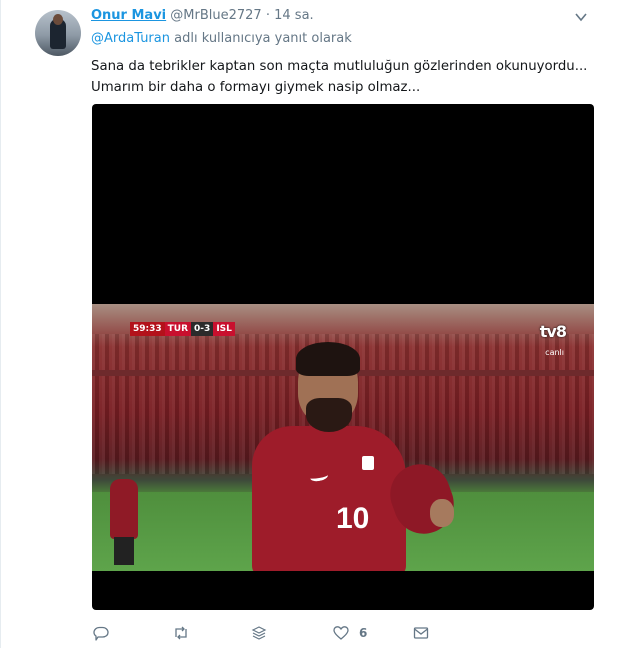 This screenshot has width=627, height=648. What do you see at coordinates (341, 633) in the screenshot?
I see `heart-icon` at bounding box center [341, 633].